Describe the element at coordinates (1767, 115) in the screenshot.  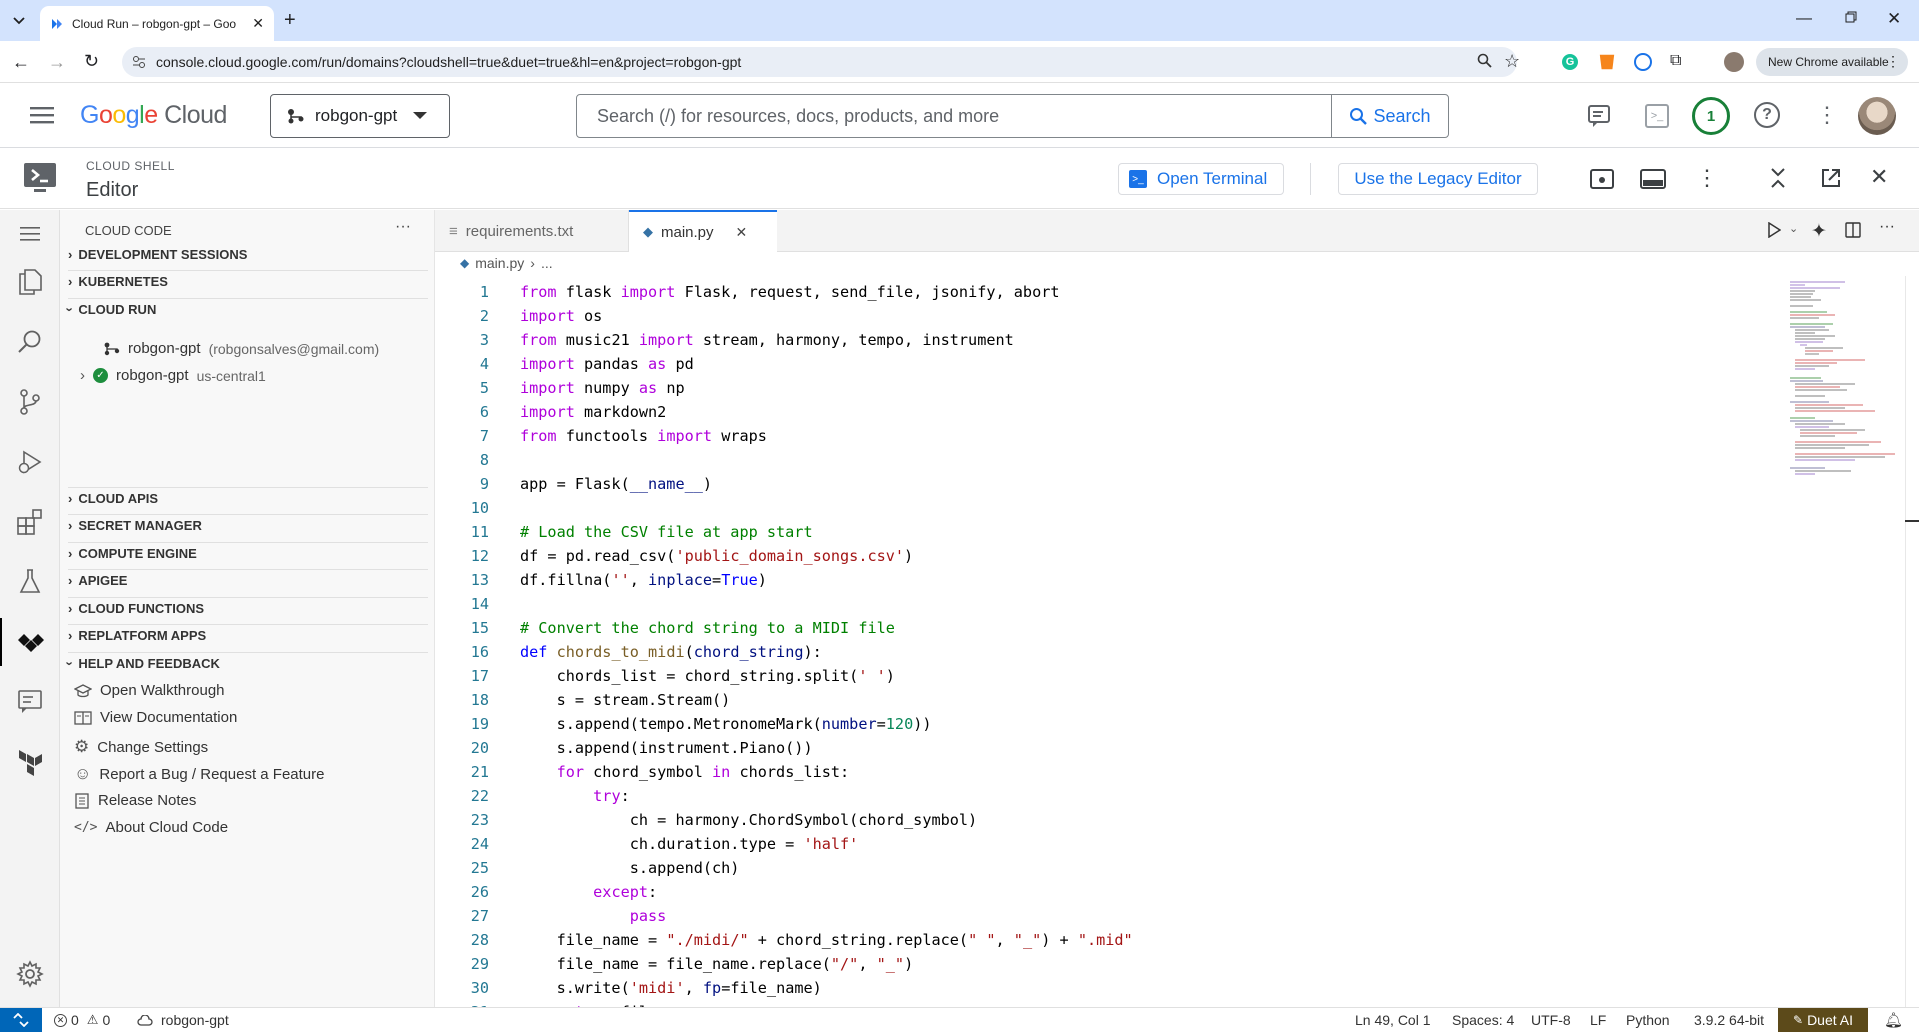
I see `help-icon: ?` at that location.